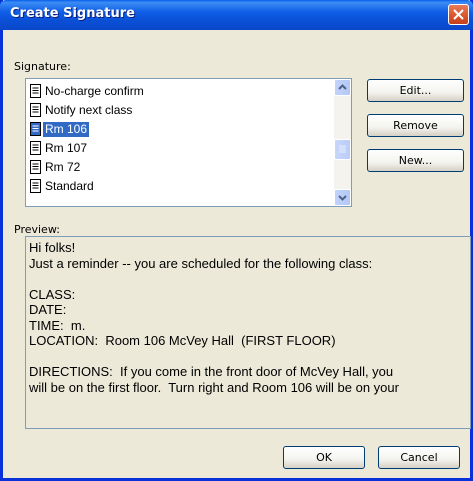 This screenshot has width=473, height=481. I want to click on preview-line: CLASS:, so click(52, 294).